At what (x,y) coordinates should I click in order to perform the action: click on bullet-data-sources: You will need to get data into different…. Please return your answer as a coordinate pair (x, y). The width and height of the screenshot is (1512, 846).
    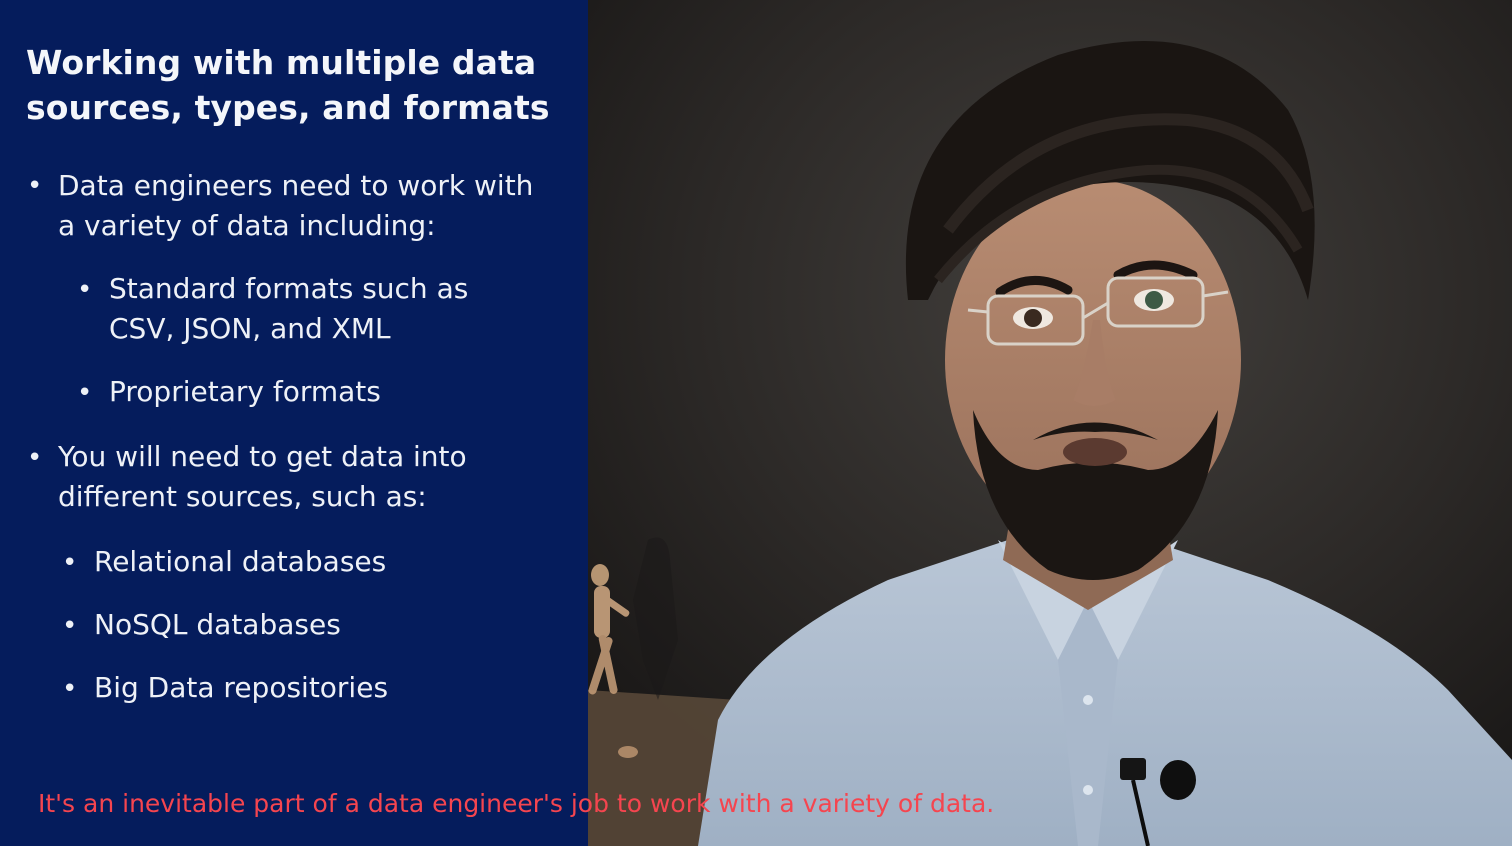
    Looking at the image, I should click on (262, 476).